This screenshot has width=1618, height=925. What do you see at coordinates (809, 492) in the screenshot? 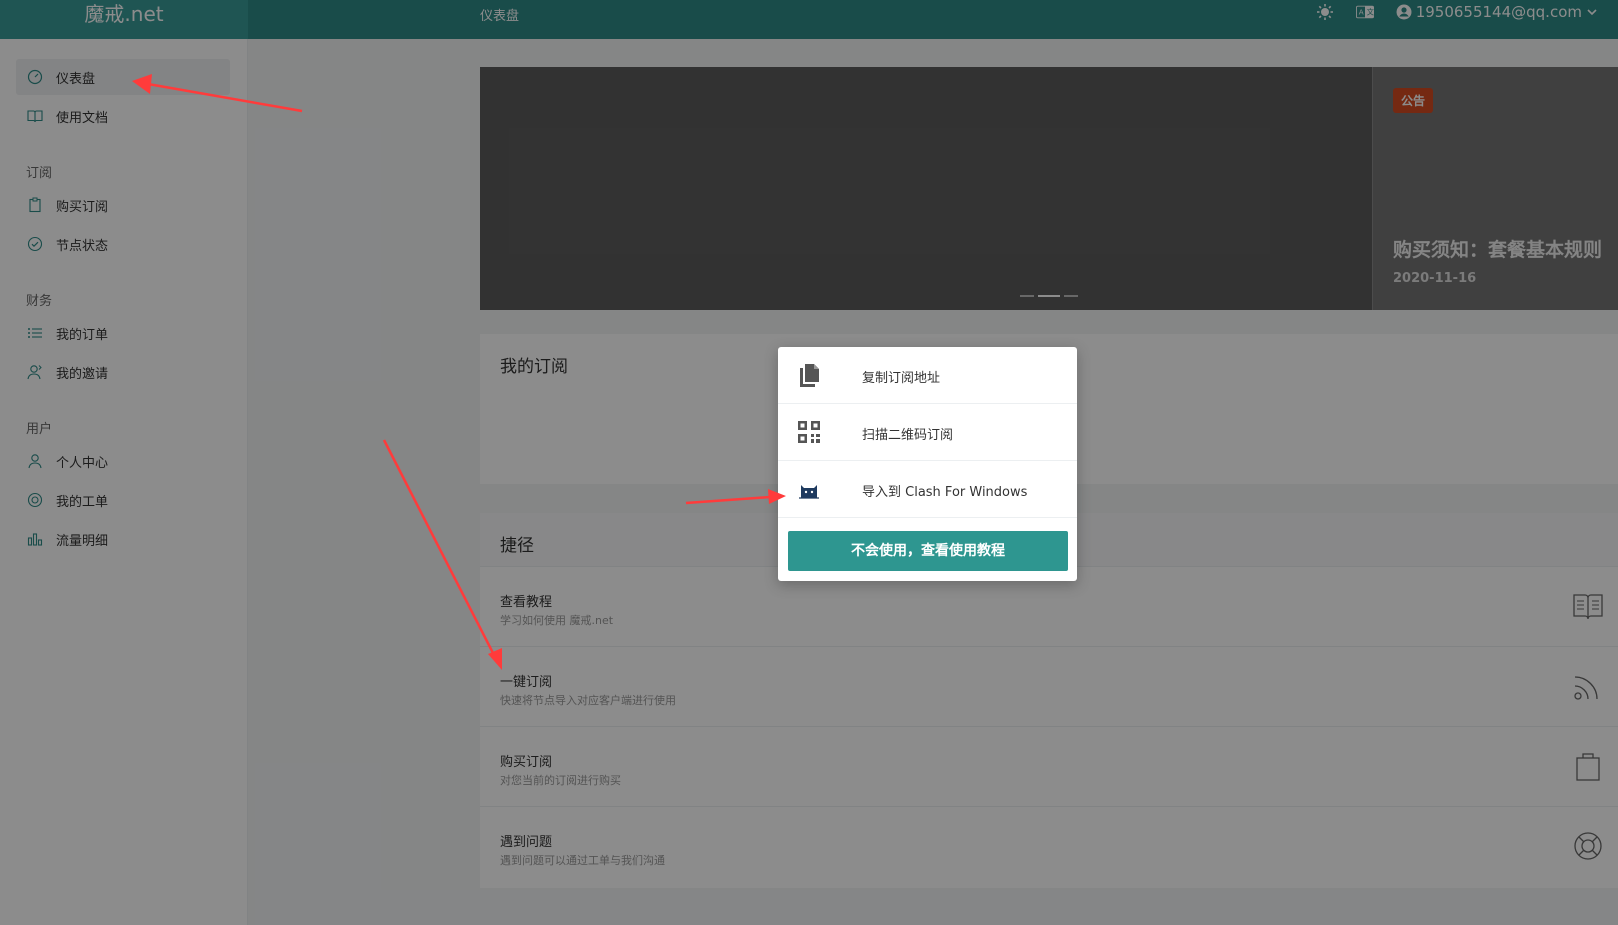
I see `clash-cat-icon` at bounding box center [809, 492].